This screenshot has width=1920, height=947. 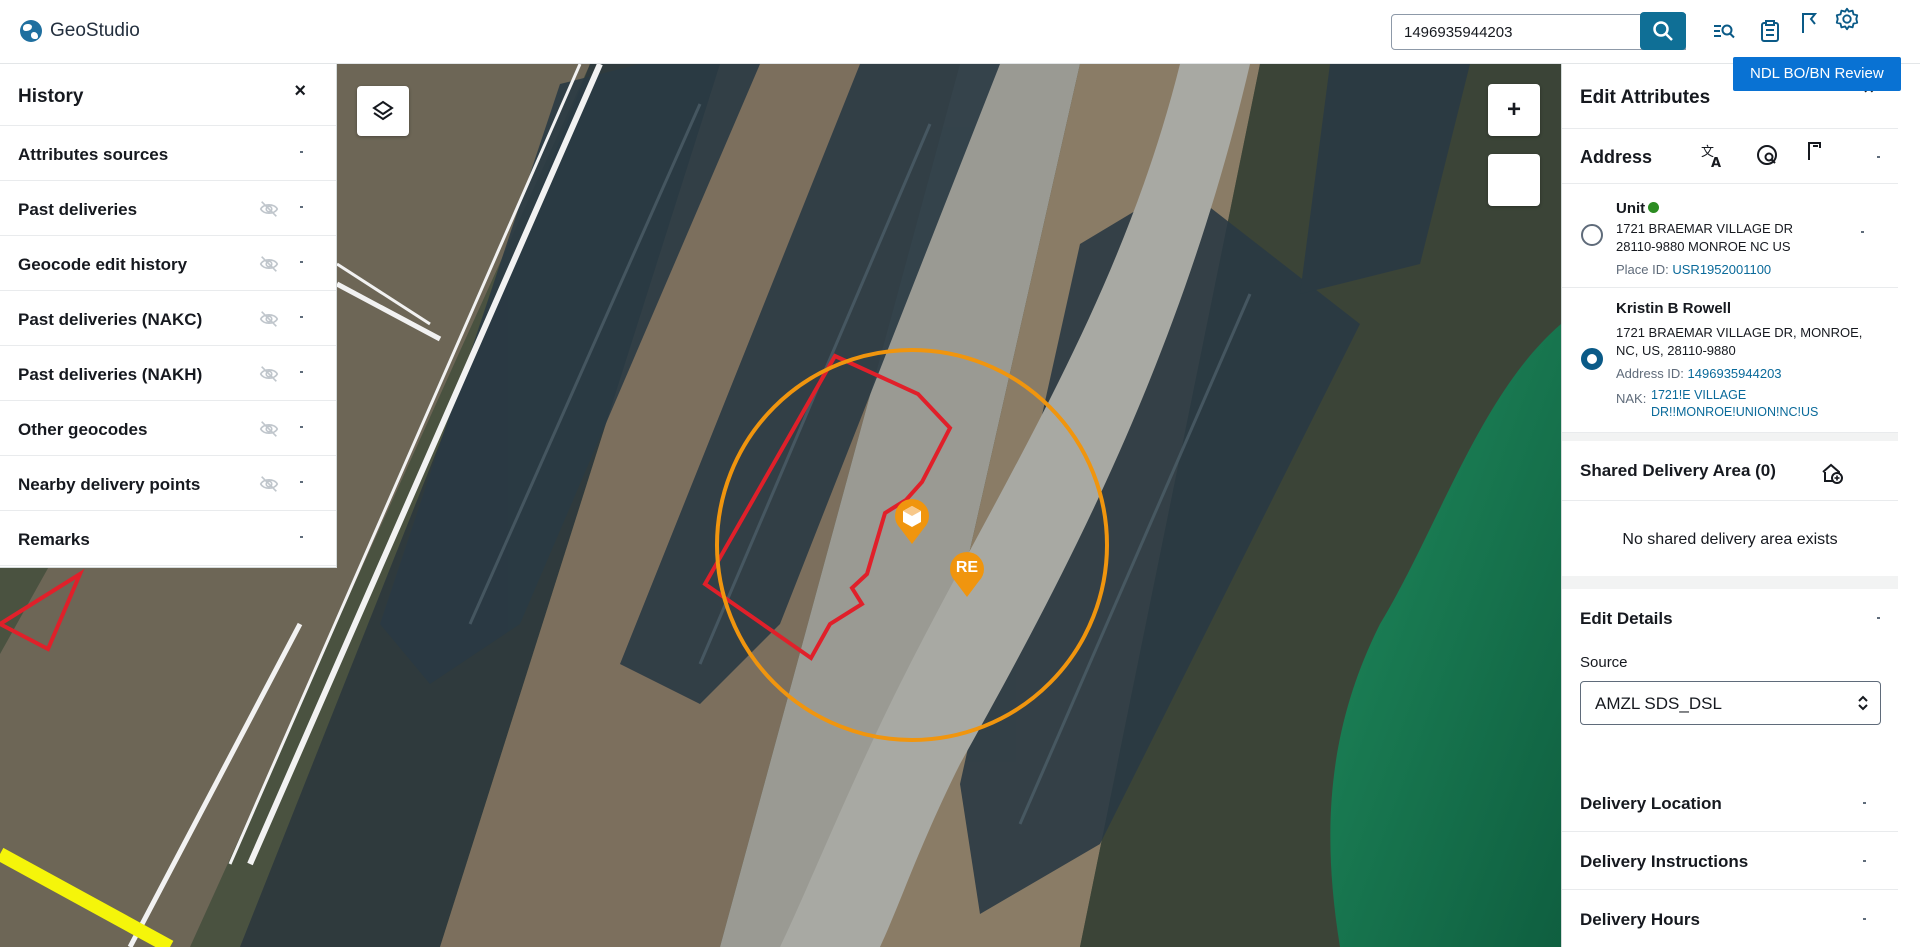 I want to click on source-select: AMZL SDS_DSL, so click(x=1730, y=703).